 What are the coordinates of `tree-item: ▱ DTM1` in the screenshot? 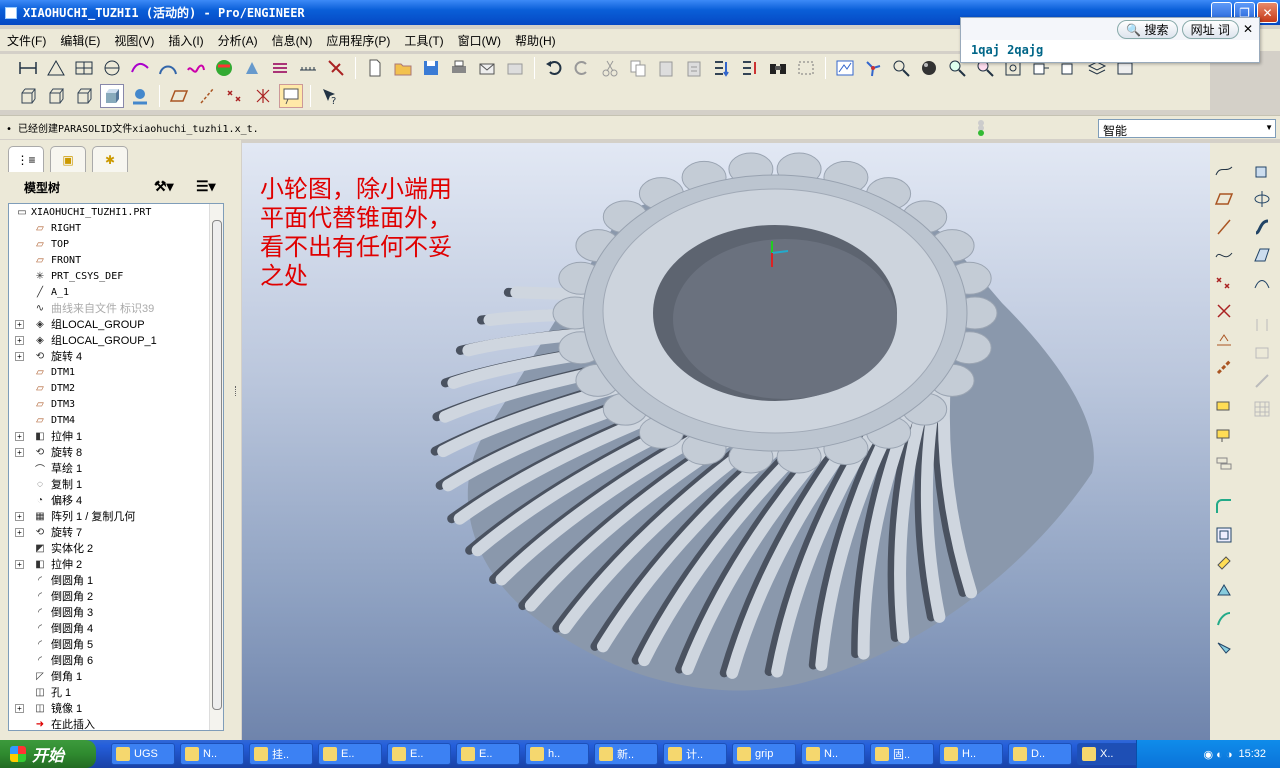 It's located at (116, 372).